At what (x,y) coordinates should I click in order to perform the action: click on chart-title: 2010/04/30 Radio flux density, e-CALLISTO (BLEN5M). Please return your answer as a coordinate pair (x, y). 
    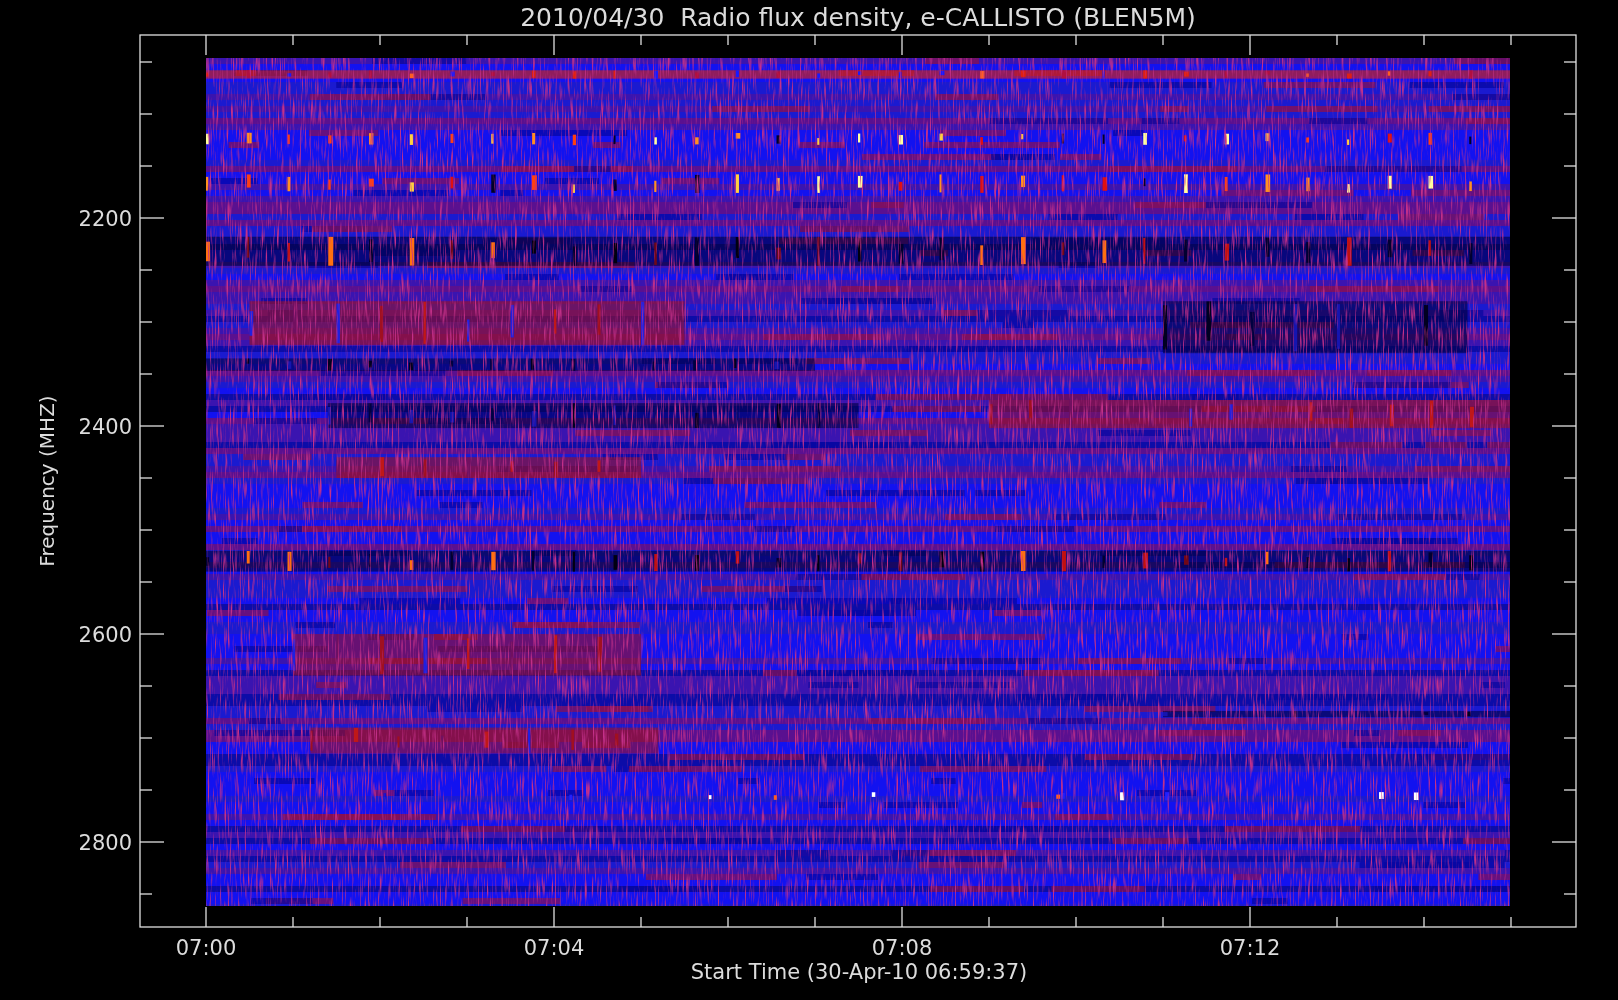
    Looking at the image, I should click on (858, 17).